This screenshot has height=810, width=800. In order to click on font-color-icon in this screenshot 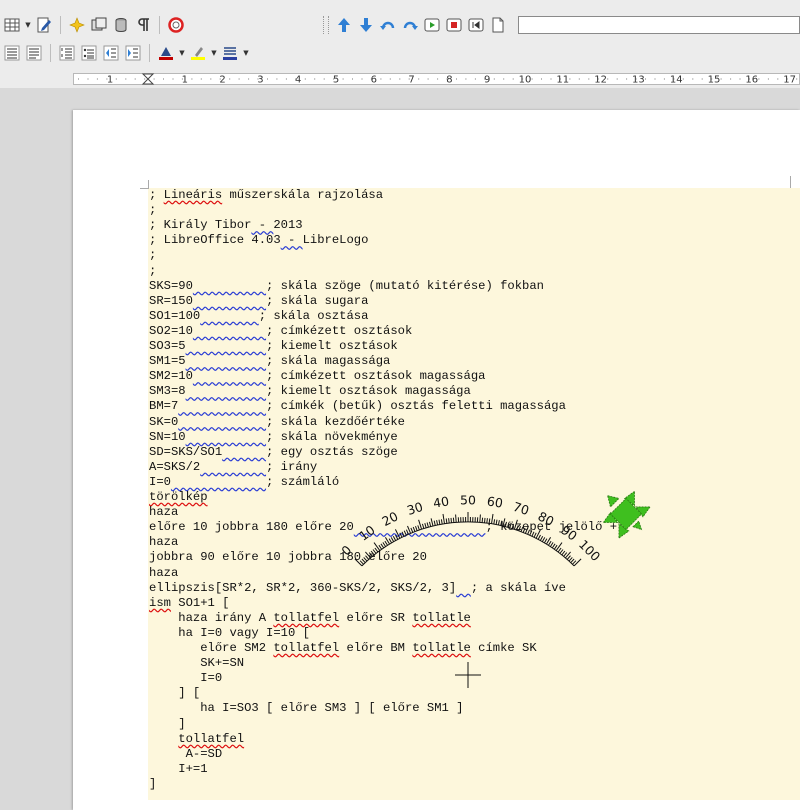, I will do `click(166, 53)`.